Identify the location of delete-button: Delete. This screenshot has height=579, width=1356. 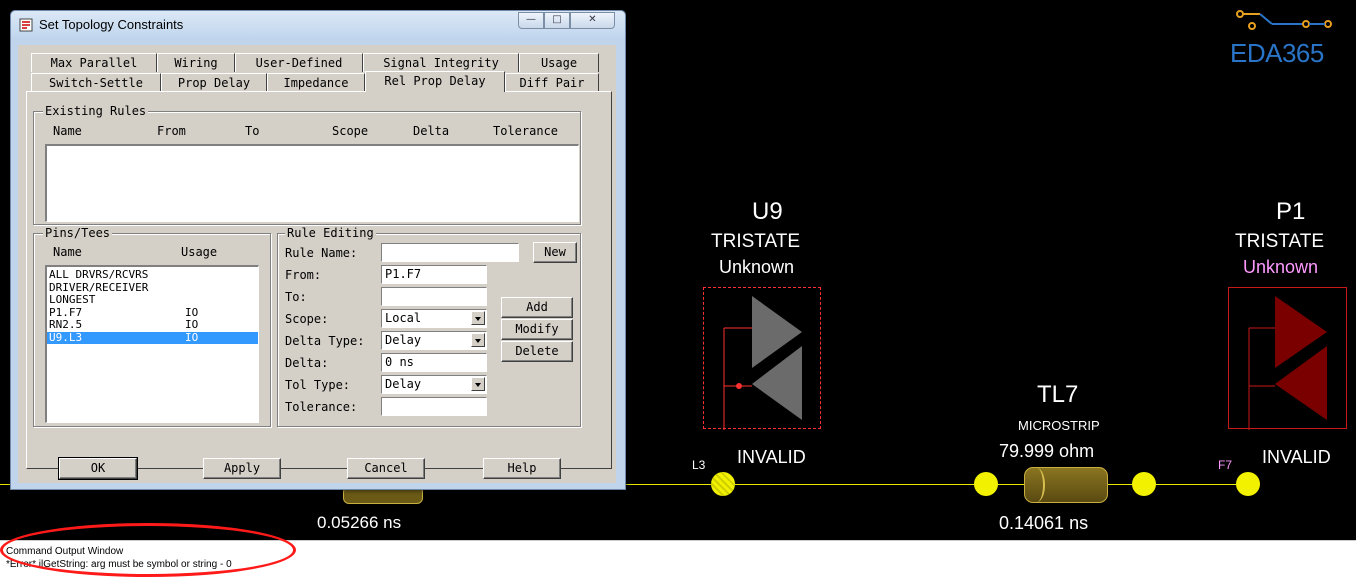
(537, 351).